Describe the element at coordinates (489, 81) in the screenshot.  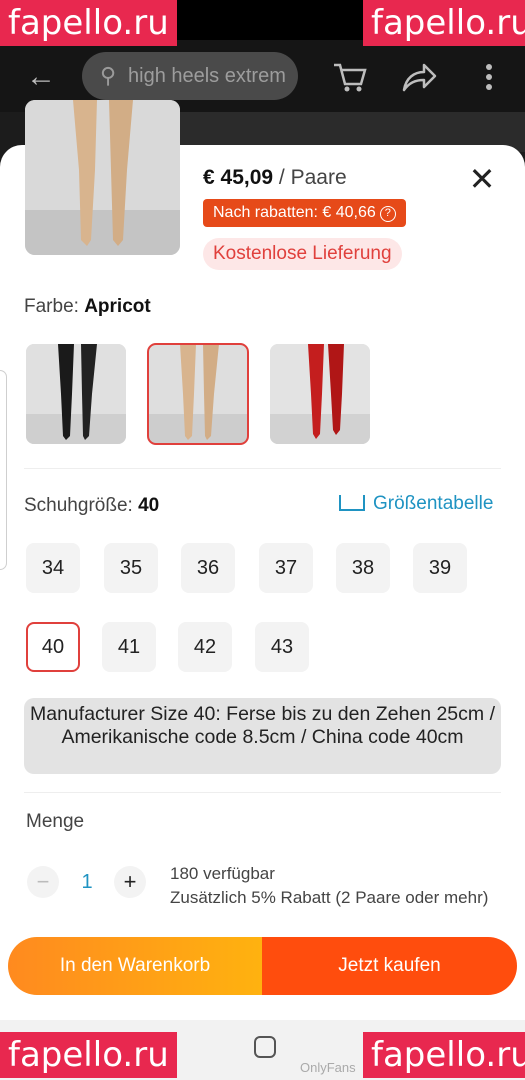
I see `more-menu-icon` at that location.